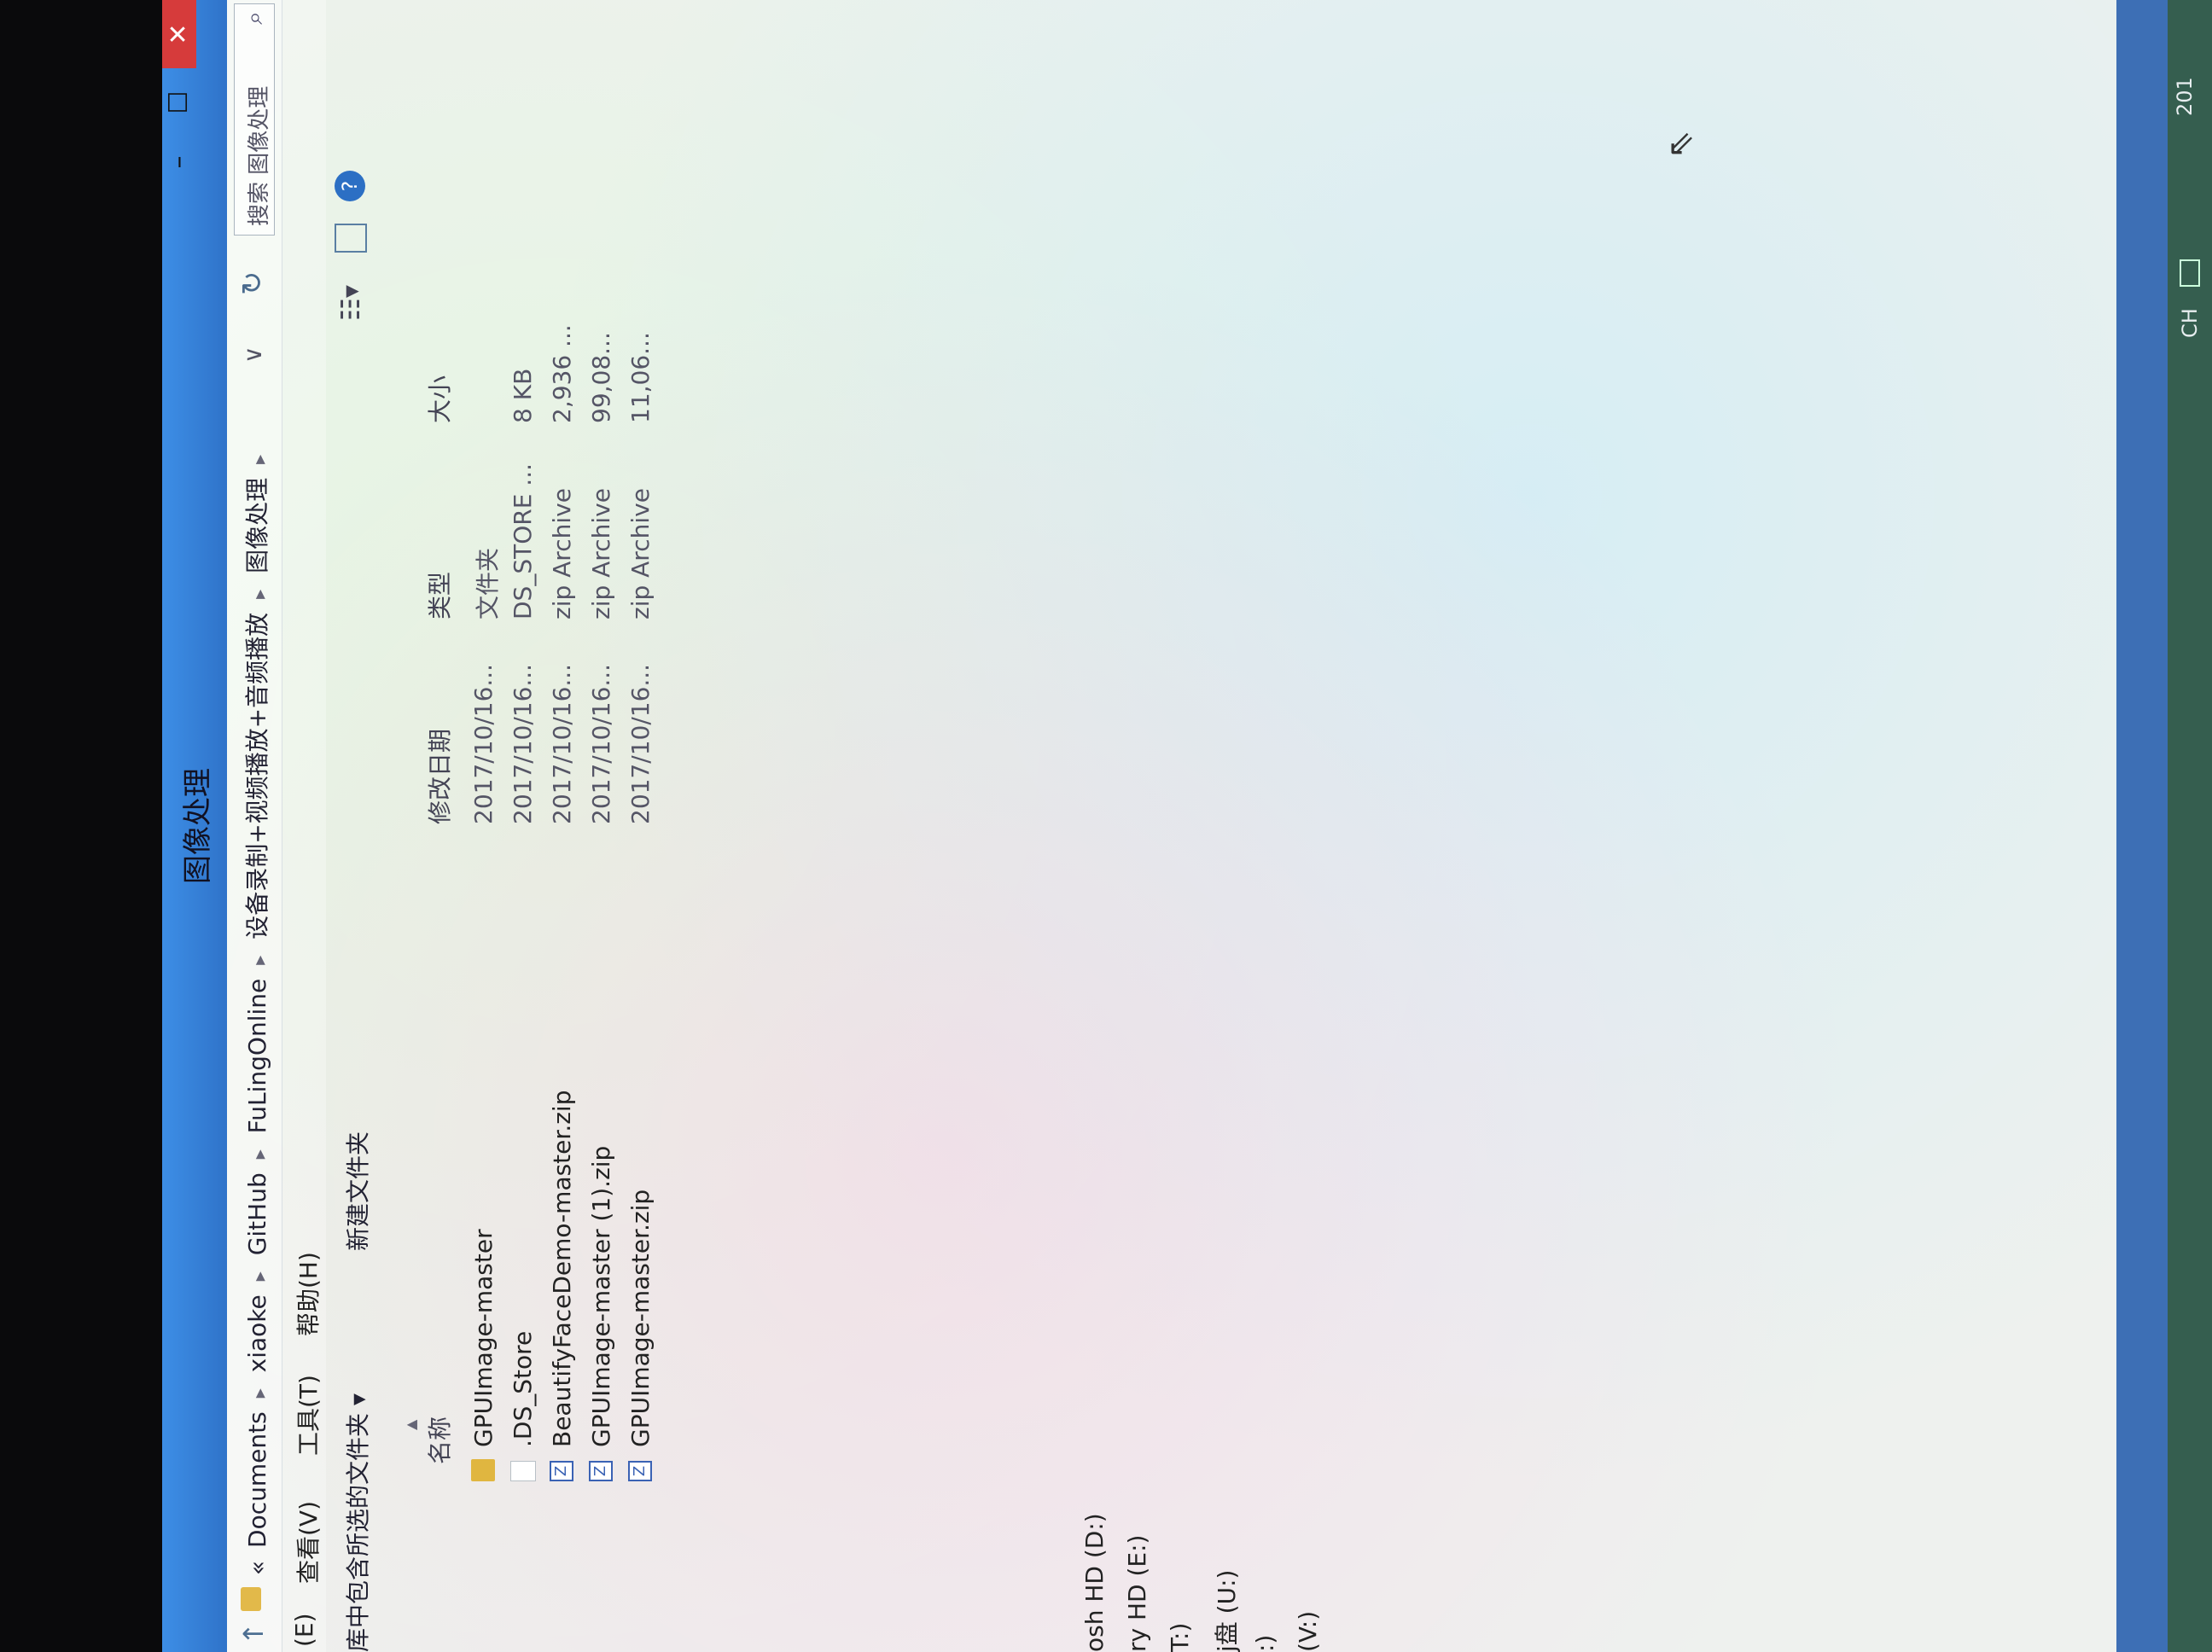 Image resolution: width=2212 pixels, height=1652 pixels. Describe the element at coordinates (179, 102) in the screenshot. I see `maximize-button: ☐` at that location.